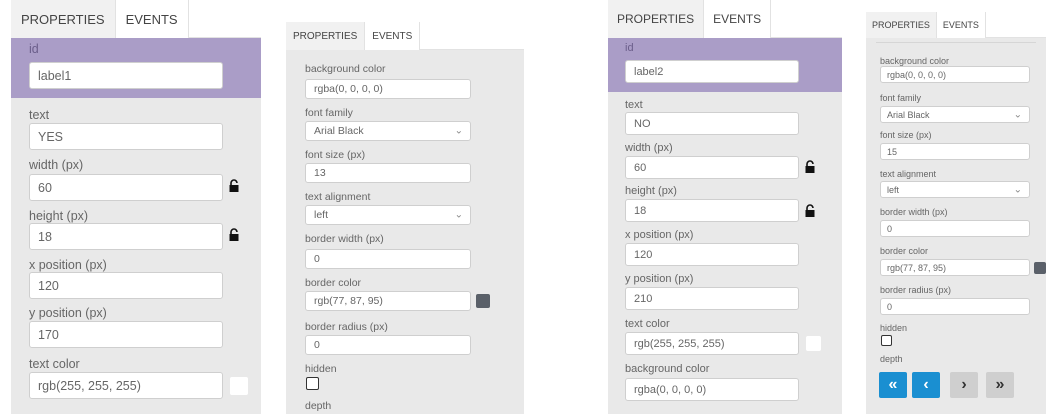 This screenshot has width=1054, height=414. I want to click on id-input: label1, so click(126, 75).